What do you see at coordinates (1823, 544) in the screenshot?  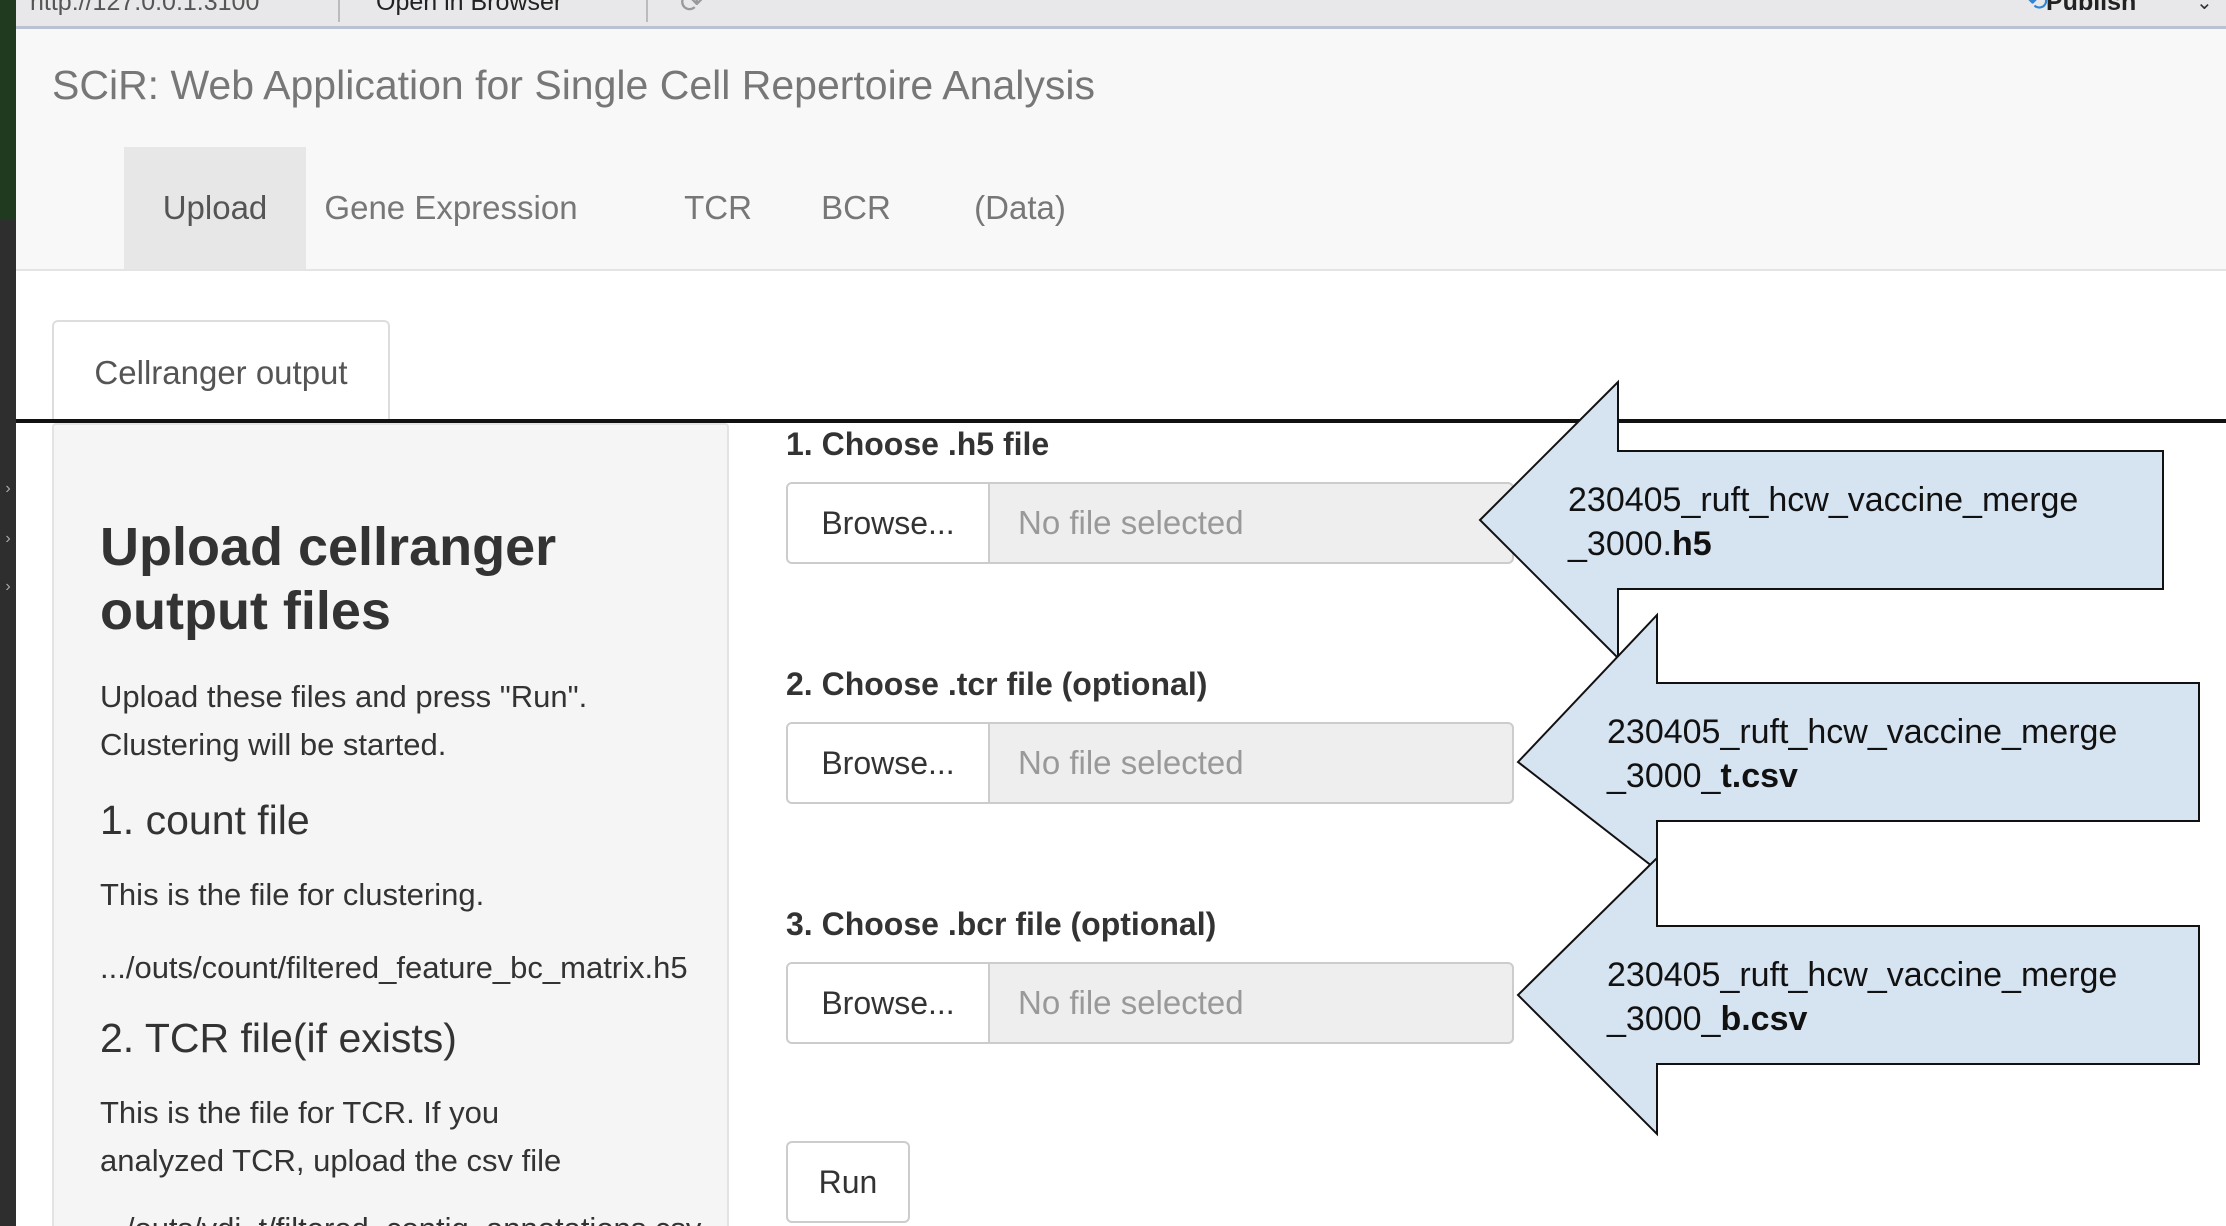 I see `callout-line: _3000.h5` at bounding box center [1823, 544].